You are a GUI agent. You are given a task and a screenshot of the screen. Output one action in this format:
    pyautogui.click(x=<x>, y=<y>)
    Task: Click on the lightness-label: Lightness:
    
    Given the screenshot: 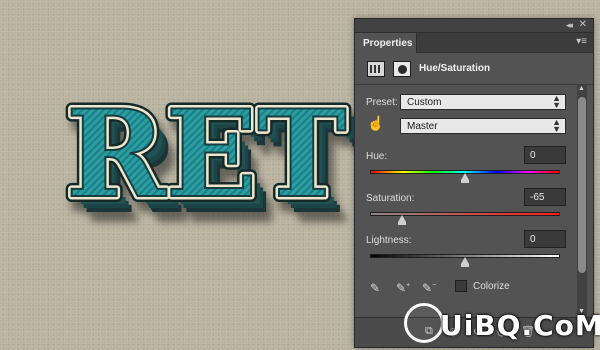 What is the action you would take?
    pyautogui.click(x=389, y=240)
    